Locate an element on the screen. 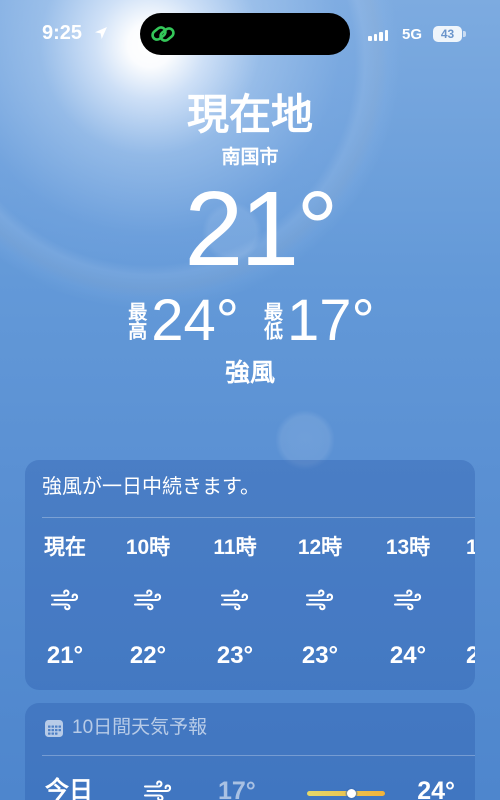  hour-label: 12時 is located at coordinates (320, 547).